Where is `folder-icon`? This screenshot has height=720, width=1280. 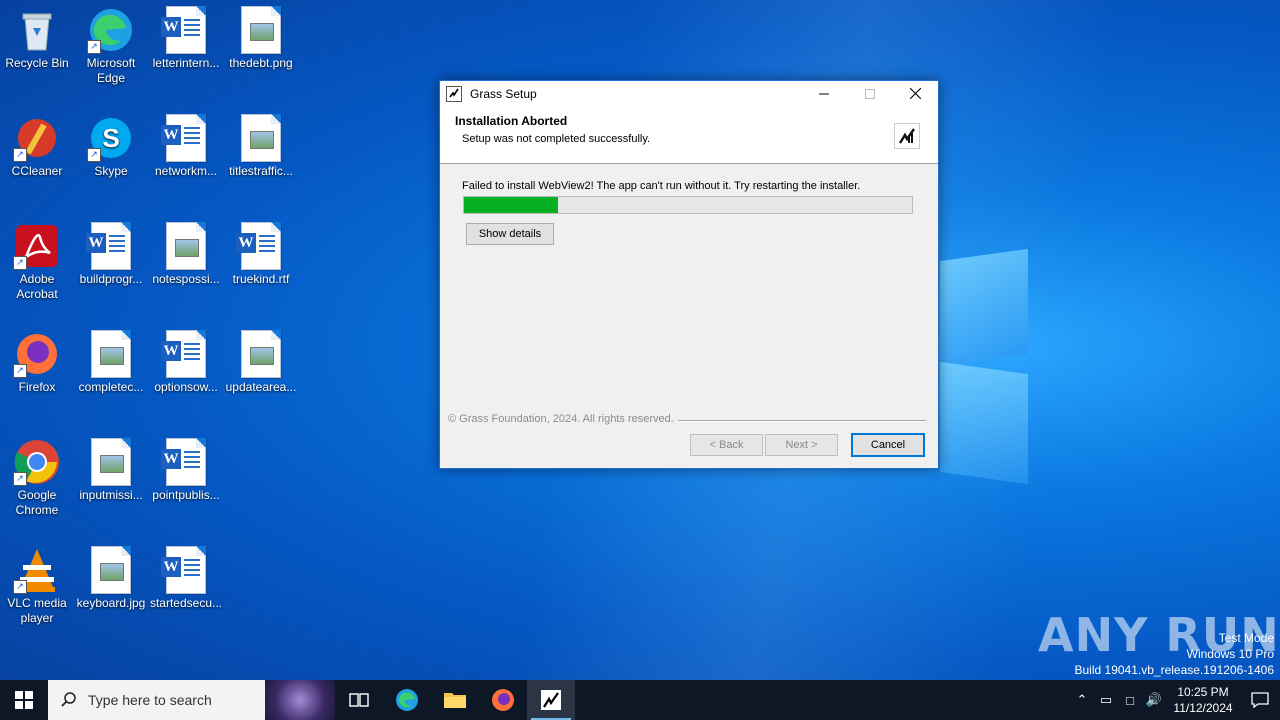
folder-icon is located at coordinates (455, 700).